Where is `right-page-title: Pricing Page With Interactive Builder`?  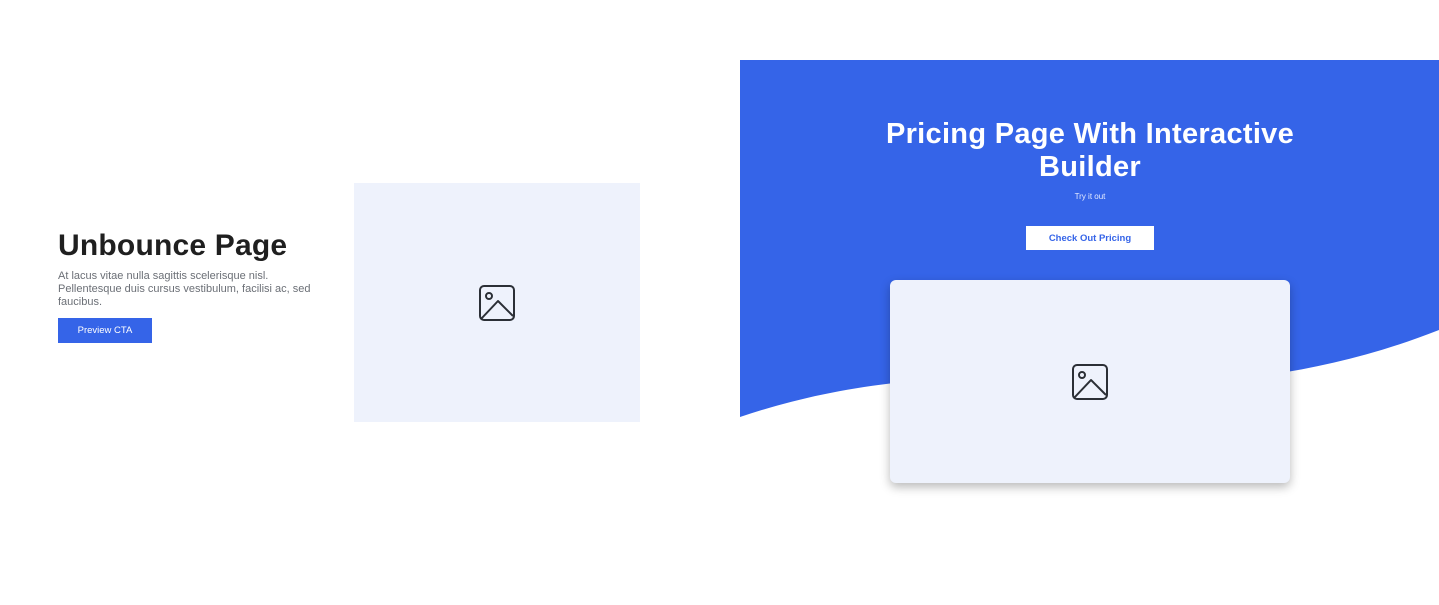 right-page-title: Pricing Page With Interactive Builder is located at coordinates (1090, 150).